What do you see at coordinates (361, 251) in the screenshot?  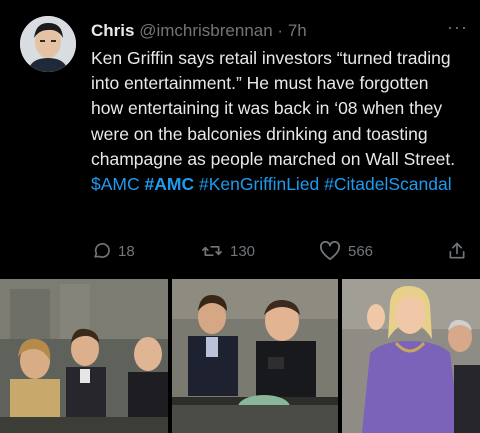 I see `like-count: 566` at bounding box center [361, 251].